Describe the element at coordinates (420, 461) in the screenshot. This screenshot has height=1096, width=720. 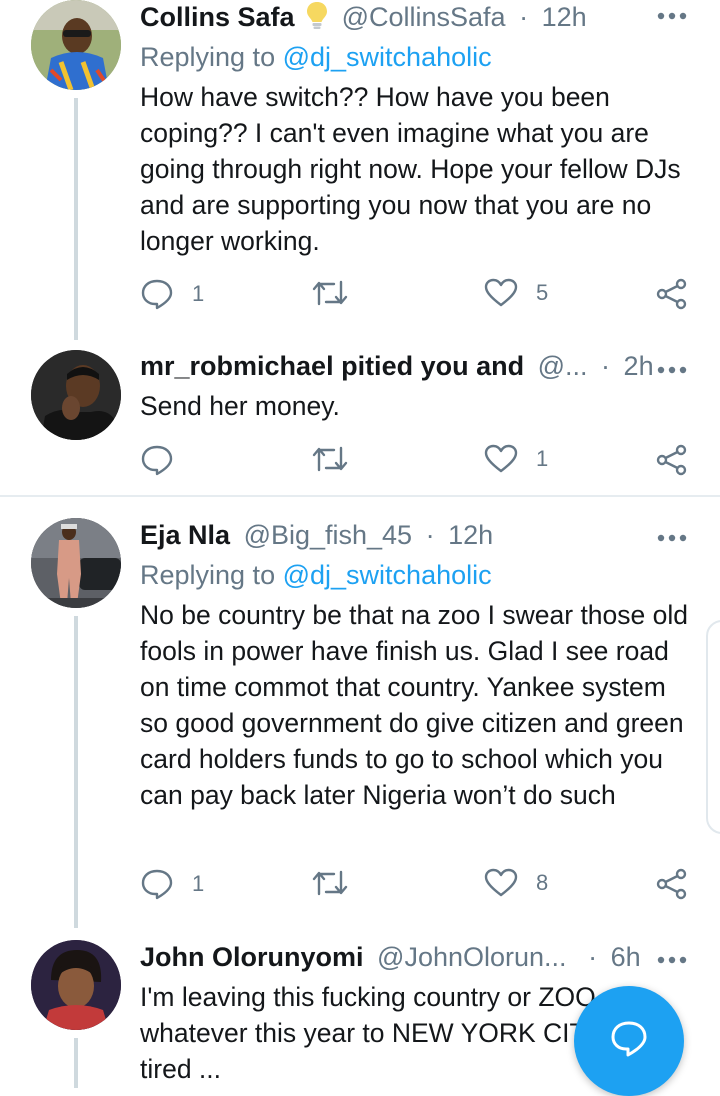
I see `tweet-actions: 1` at that location.